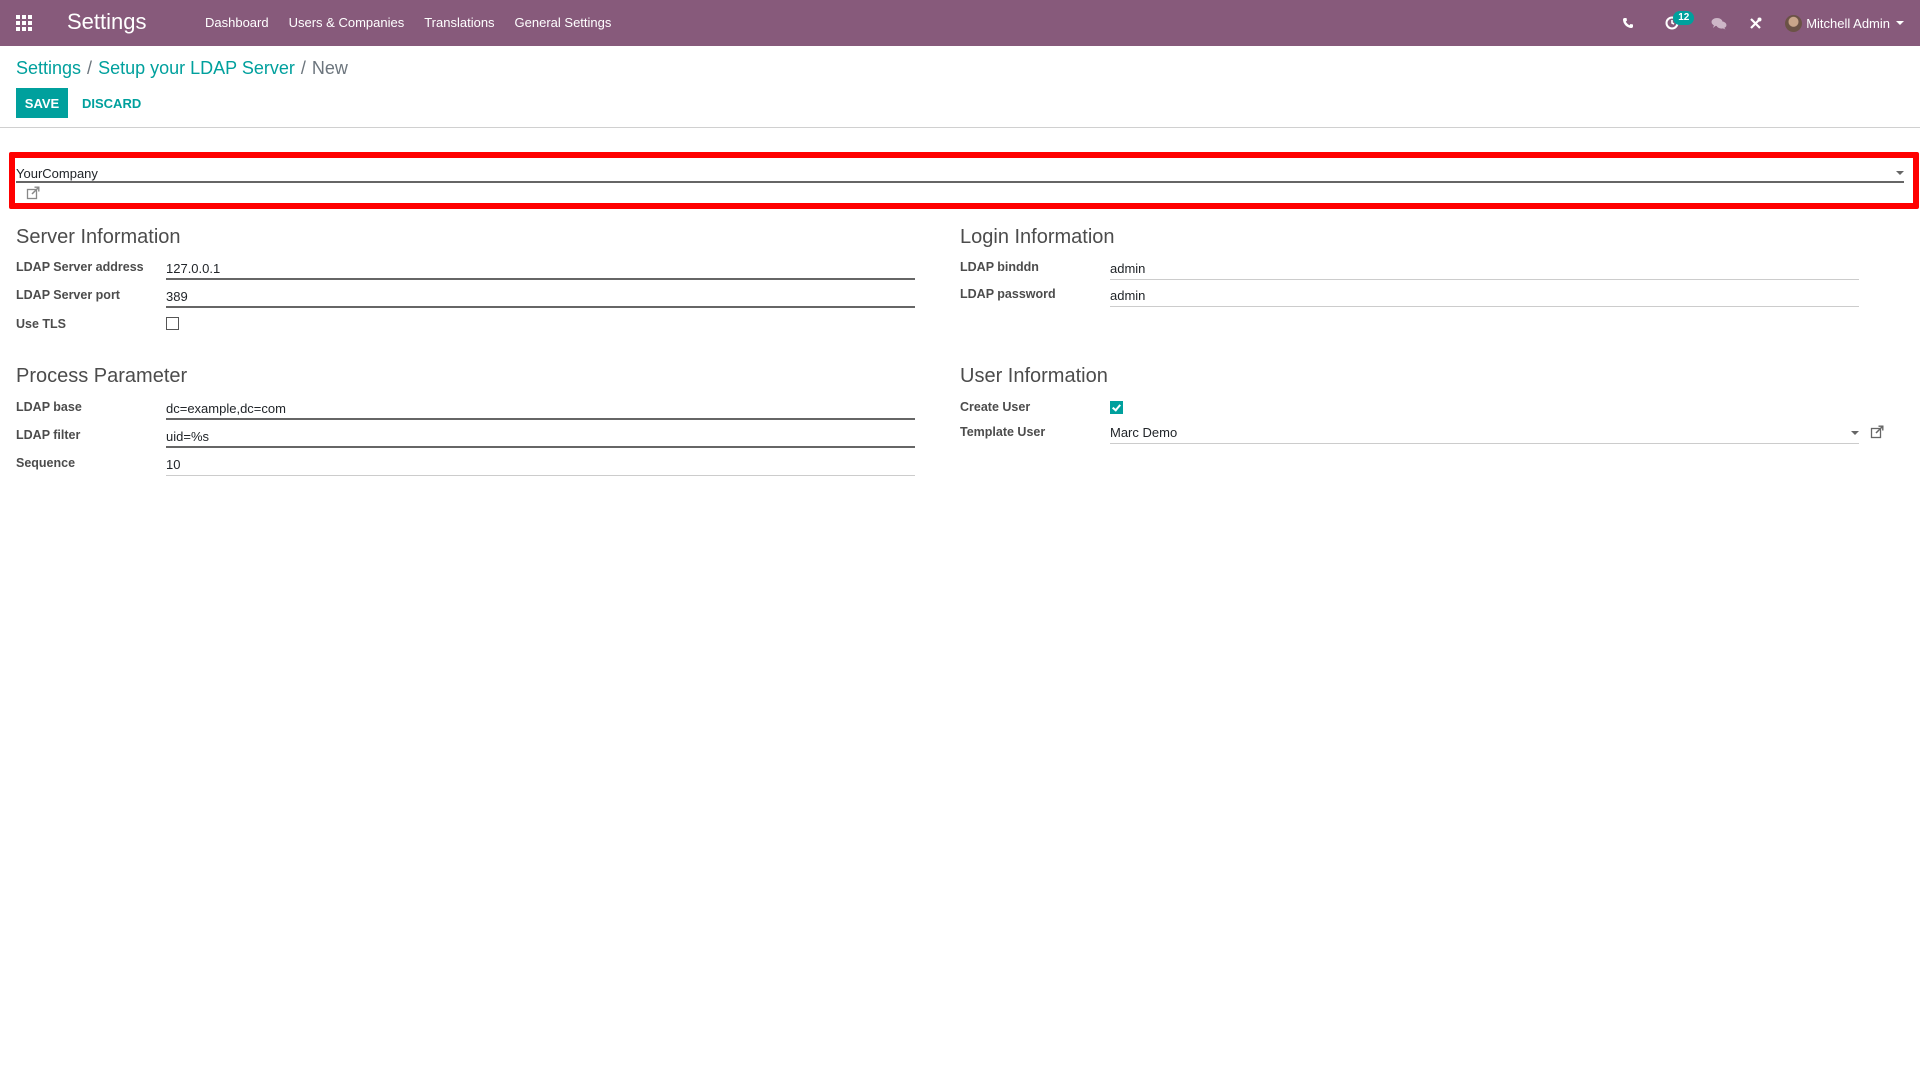 This screenshot has width=1920, height=1080. I want to click on section-process-parameter: Process Parameter, so click(102, 376).